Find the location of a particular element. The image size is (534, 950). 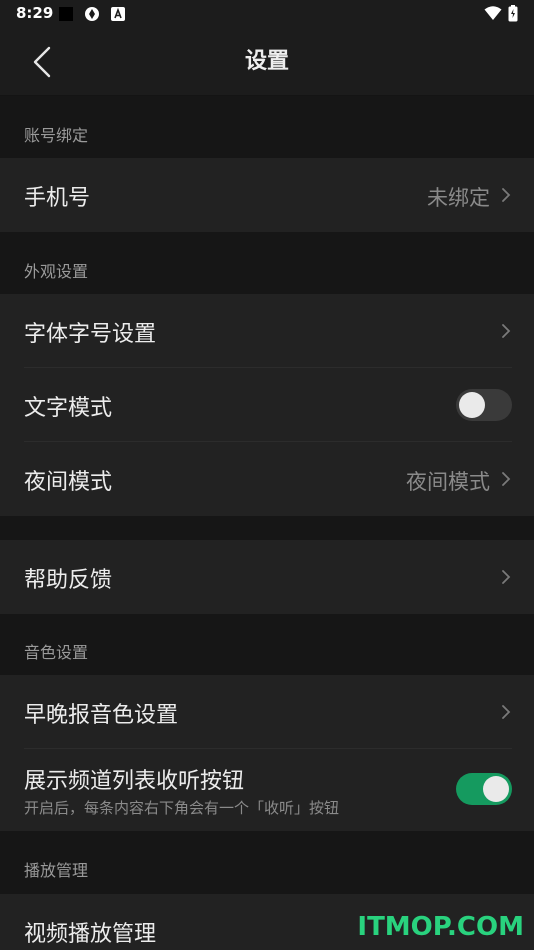

section-title-playback: 播放管理 is located at coordinates (56, 870).